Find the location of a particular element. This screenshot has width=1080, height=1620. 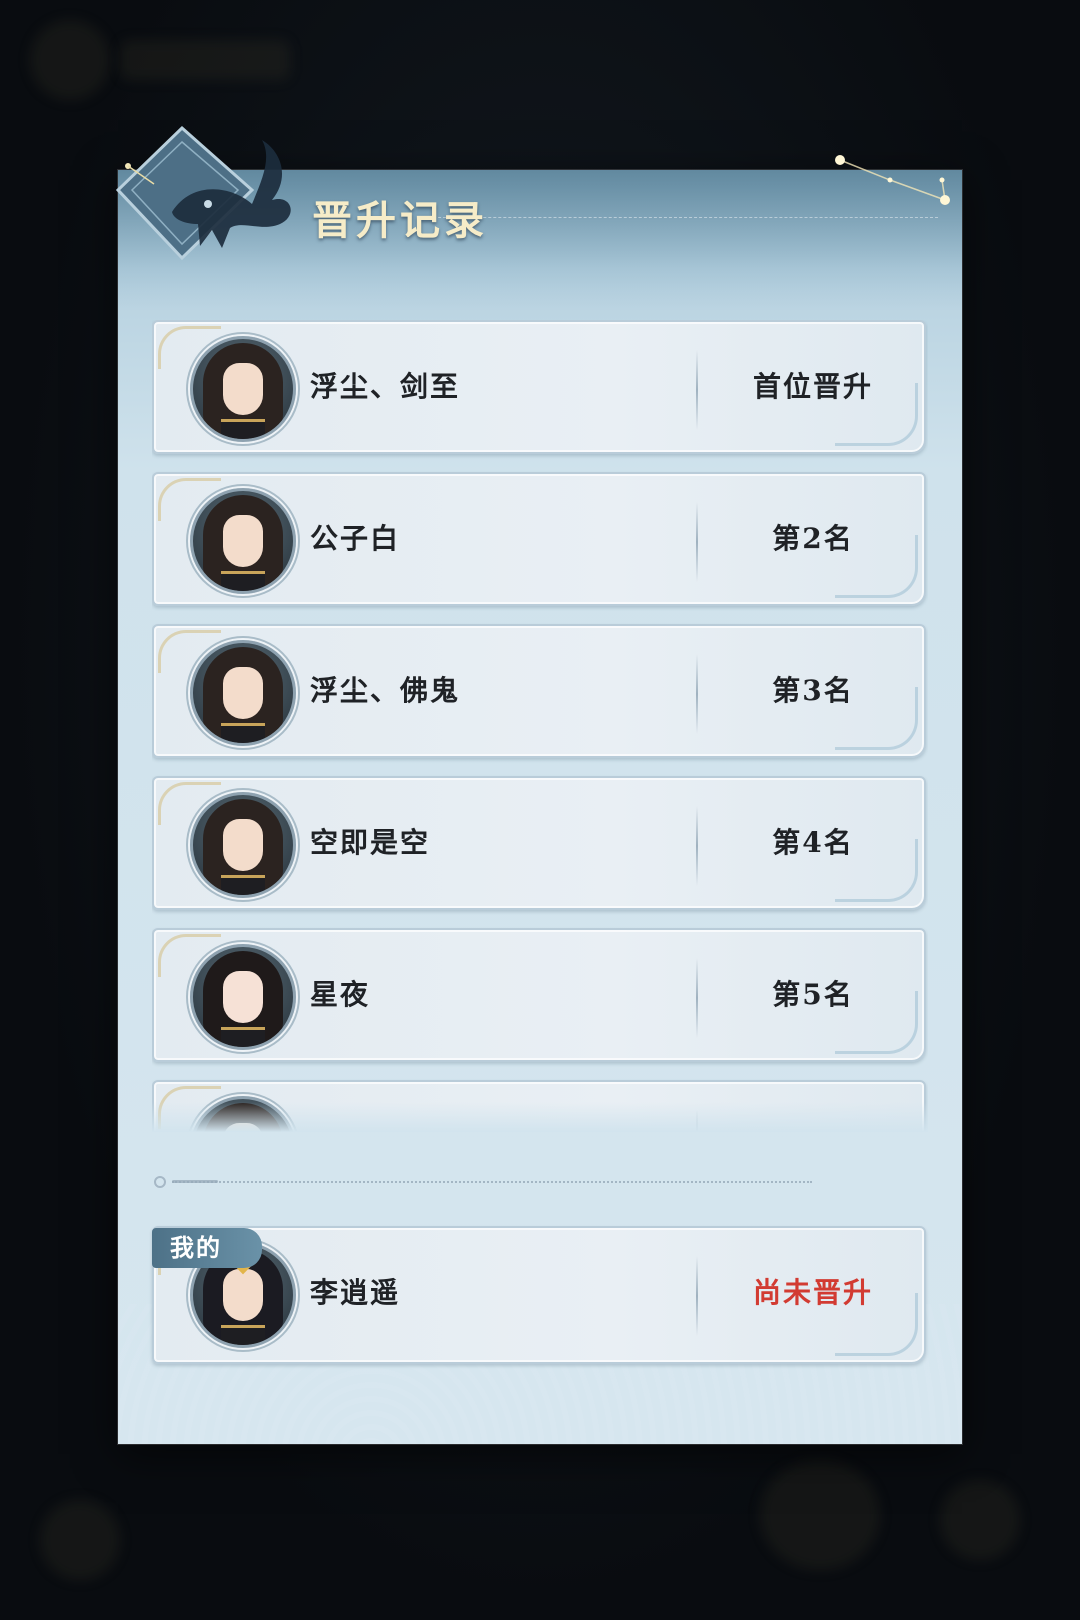

my-record-card: 李逍遥 尚未晋升 is located at coordinates (539, 1295).